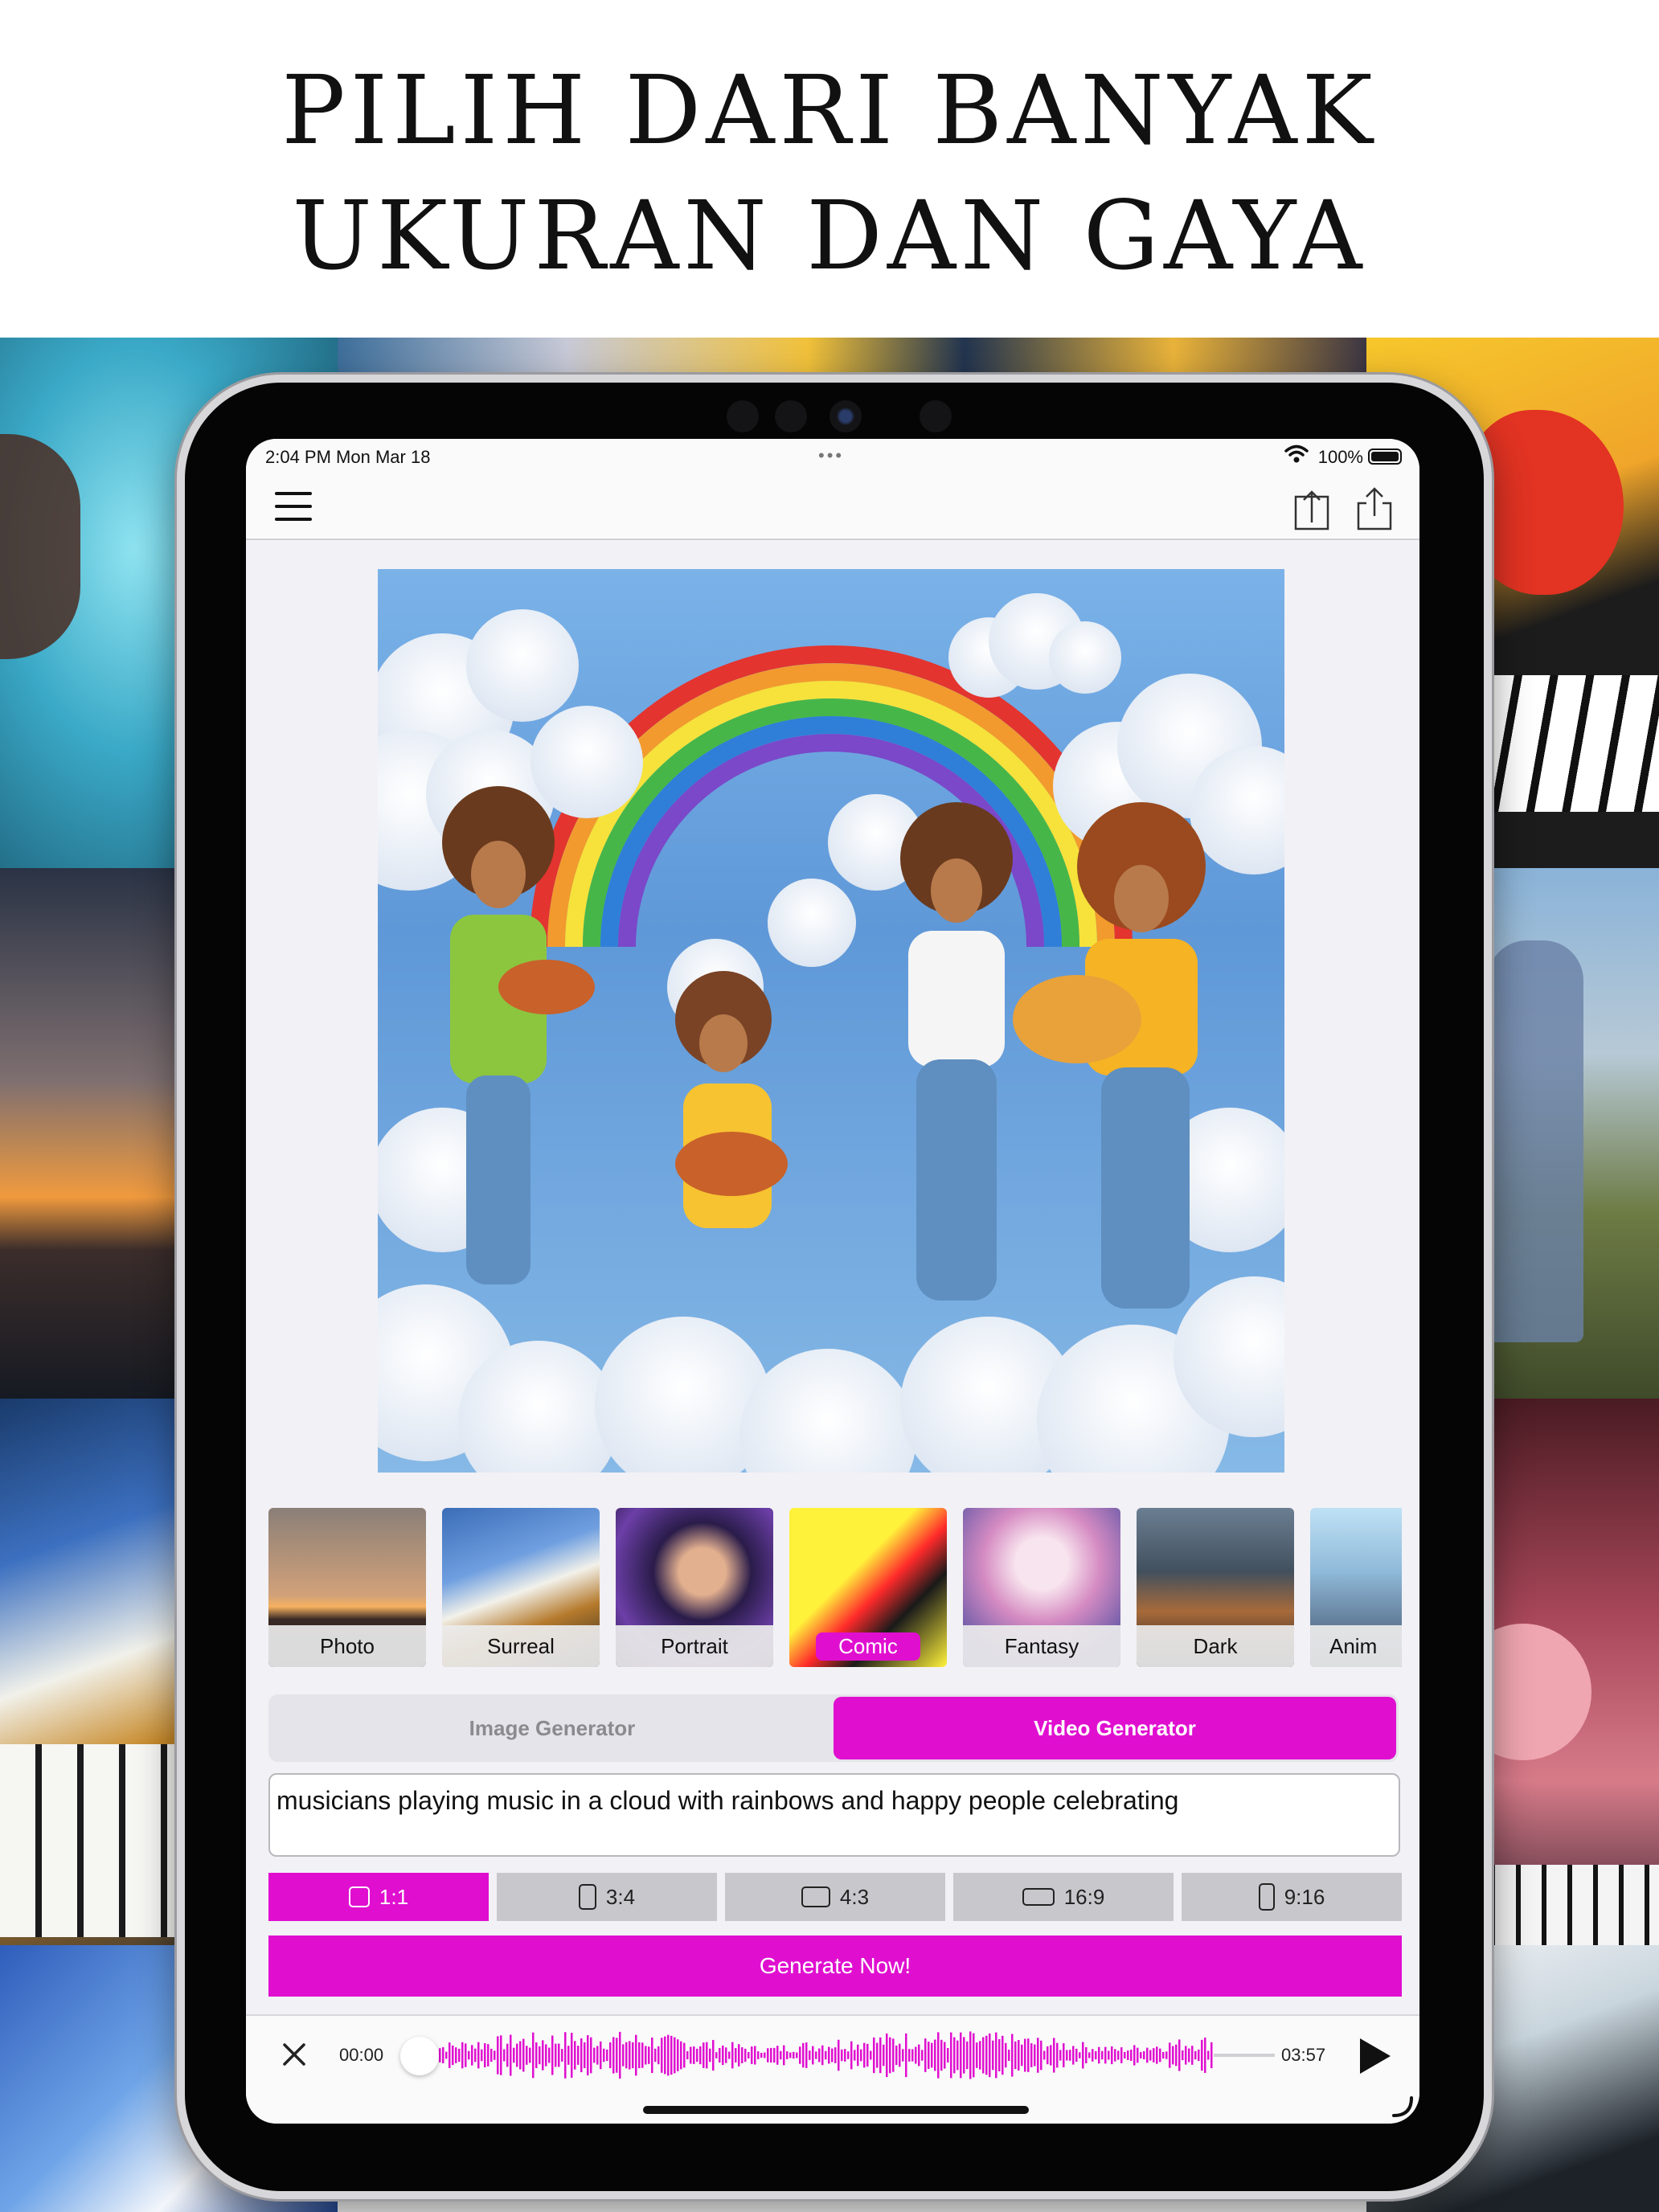 This screenshot has height=2212, width=1659. I want to click on style-option-surreal: Surreal, so click(521, 1587).